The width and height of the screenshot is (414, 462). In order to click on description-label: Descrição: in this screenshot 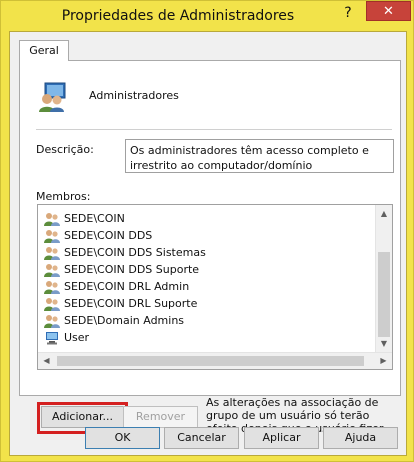, I will do `click(65, 149)`.